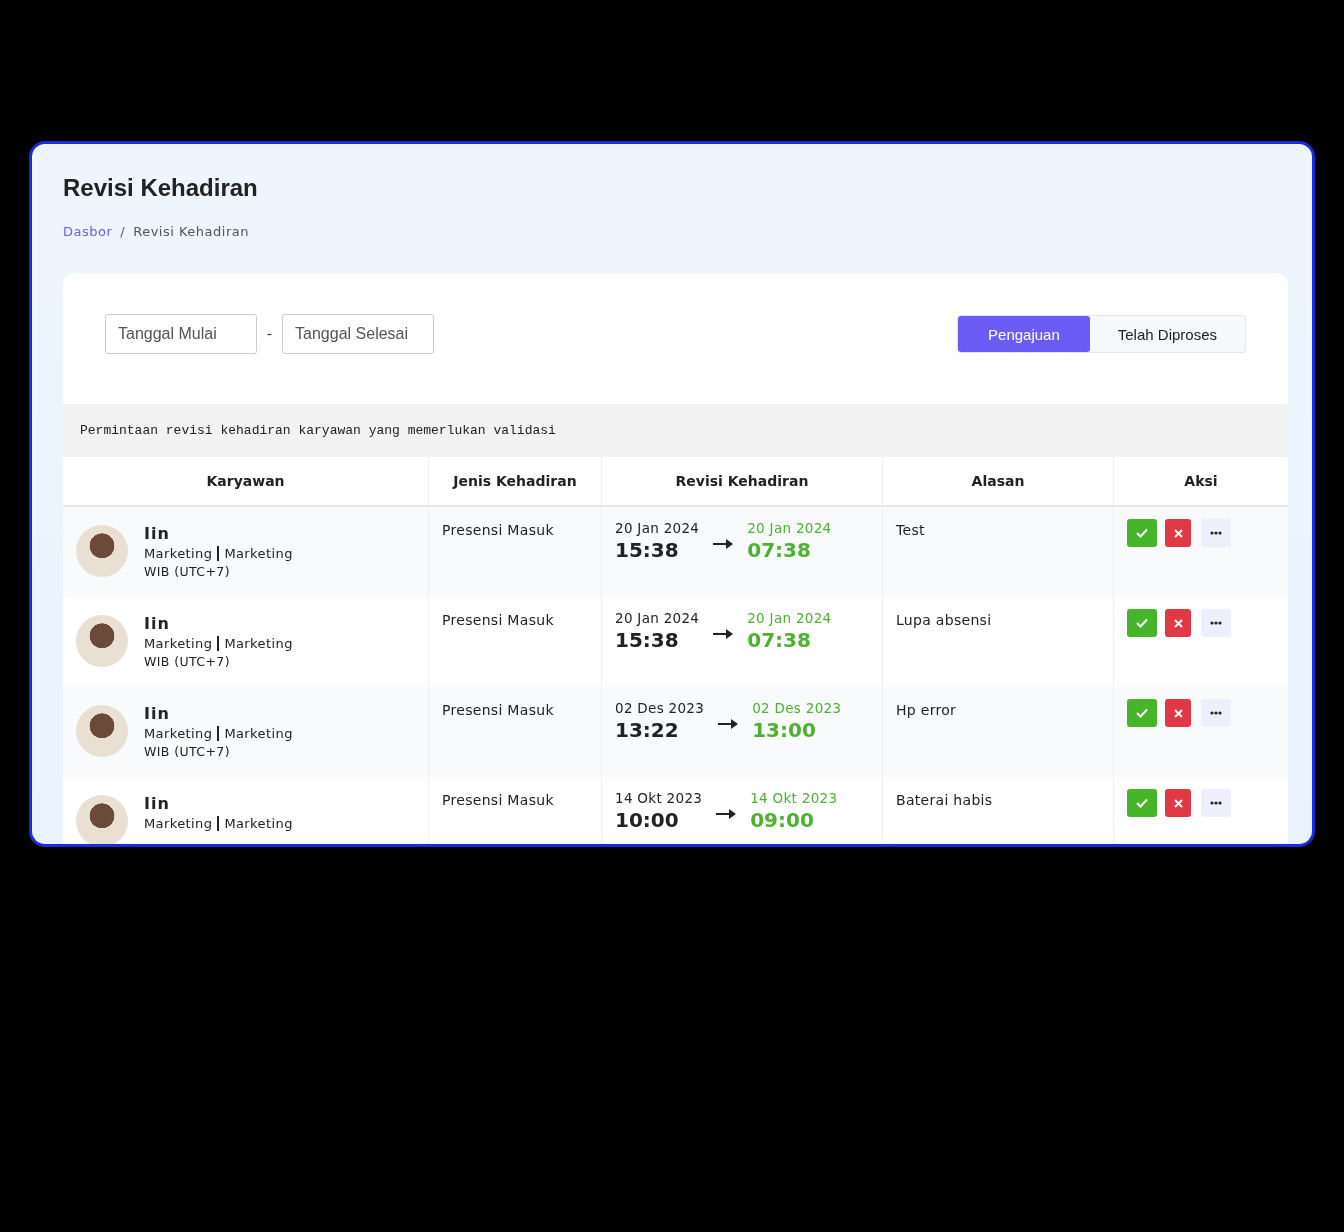 The height and width of the screenshot is (1232, 1344). Describe the element at coordinates (246, 481) in the screenshot. I see `column-header: Karyawan` at that location.